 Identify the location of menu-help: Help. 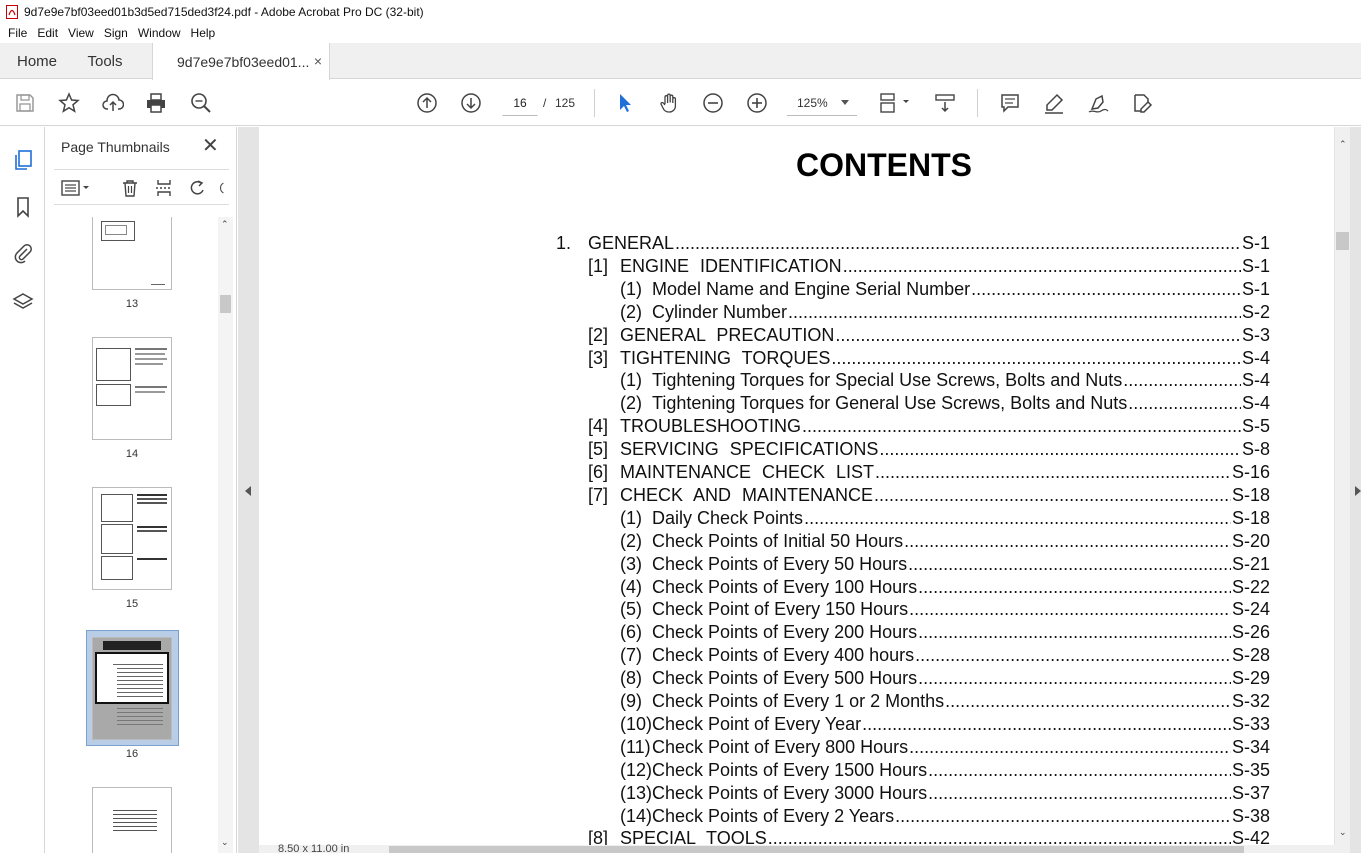
(203, 33).